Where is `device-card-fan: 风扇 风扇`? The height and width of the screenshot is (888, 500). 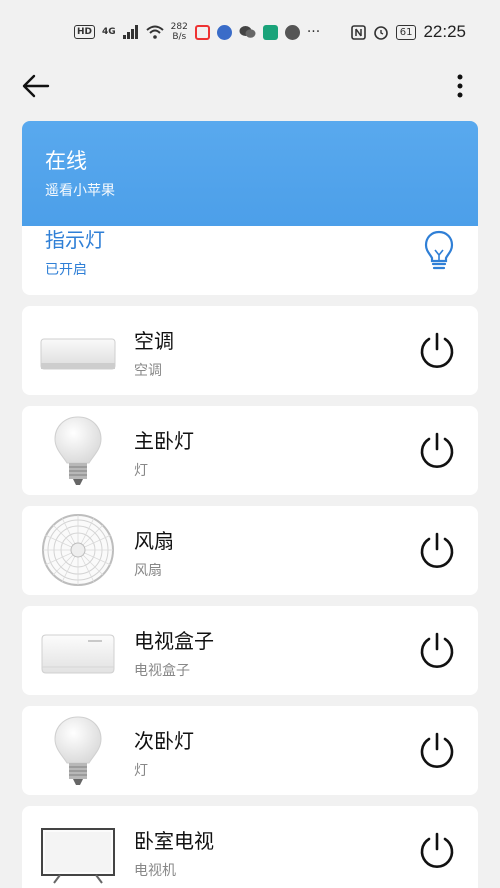
device-card-fan: 风扇 风扇 is located at coordinates (250, 550).